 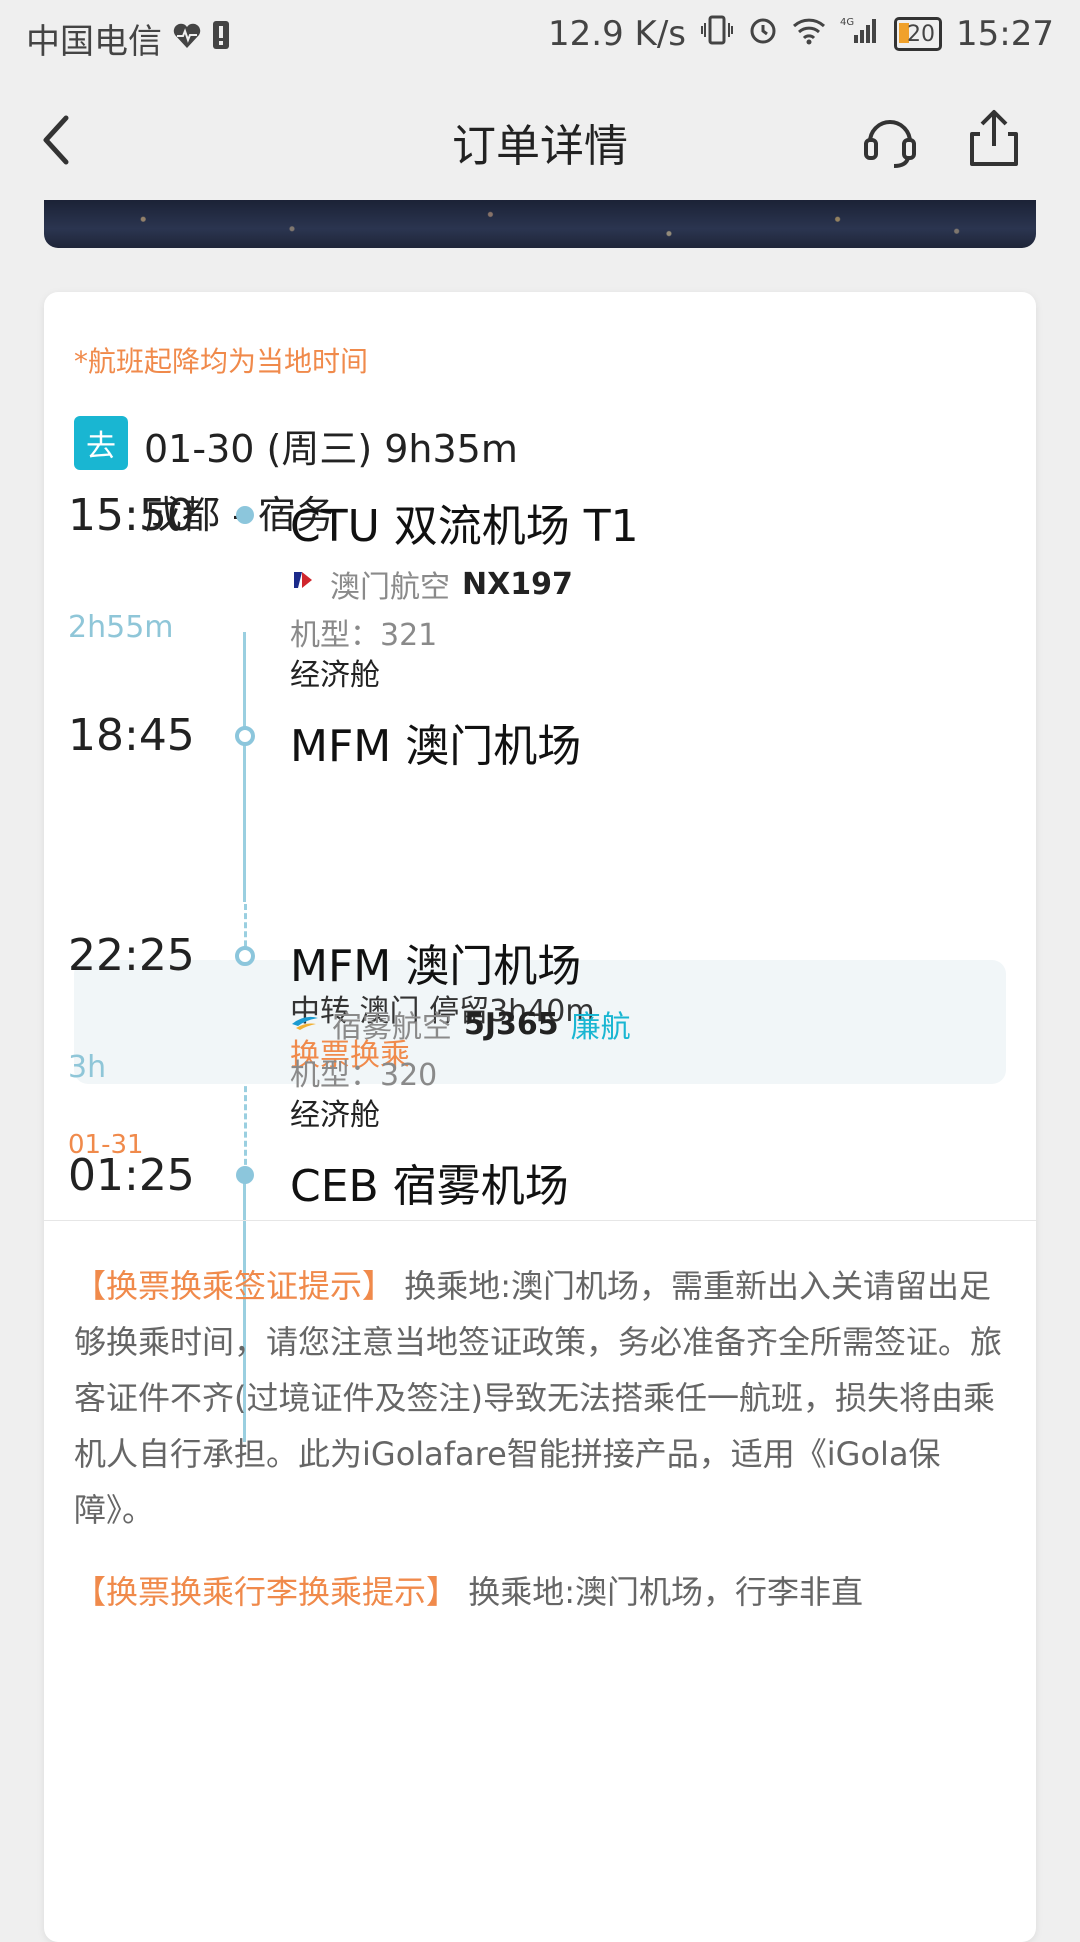 What do you see at coordinates (660, 1592) in the screenshot?
I see `baggage-tip-text: 换乘地:澳门机场，行李非直` at bounding box center [660, 1592].